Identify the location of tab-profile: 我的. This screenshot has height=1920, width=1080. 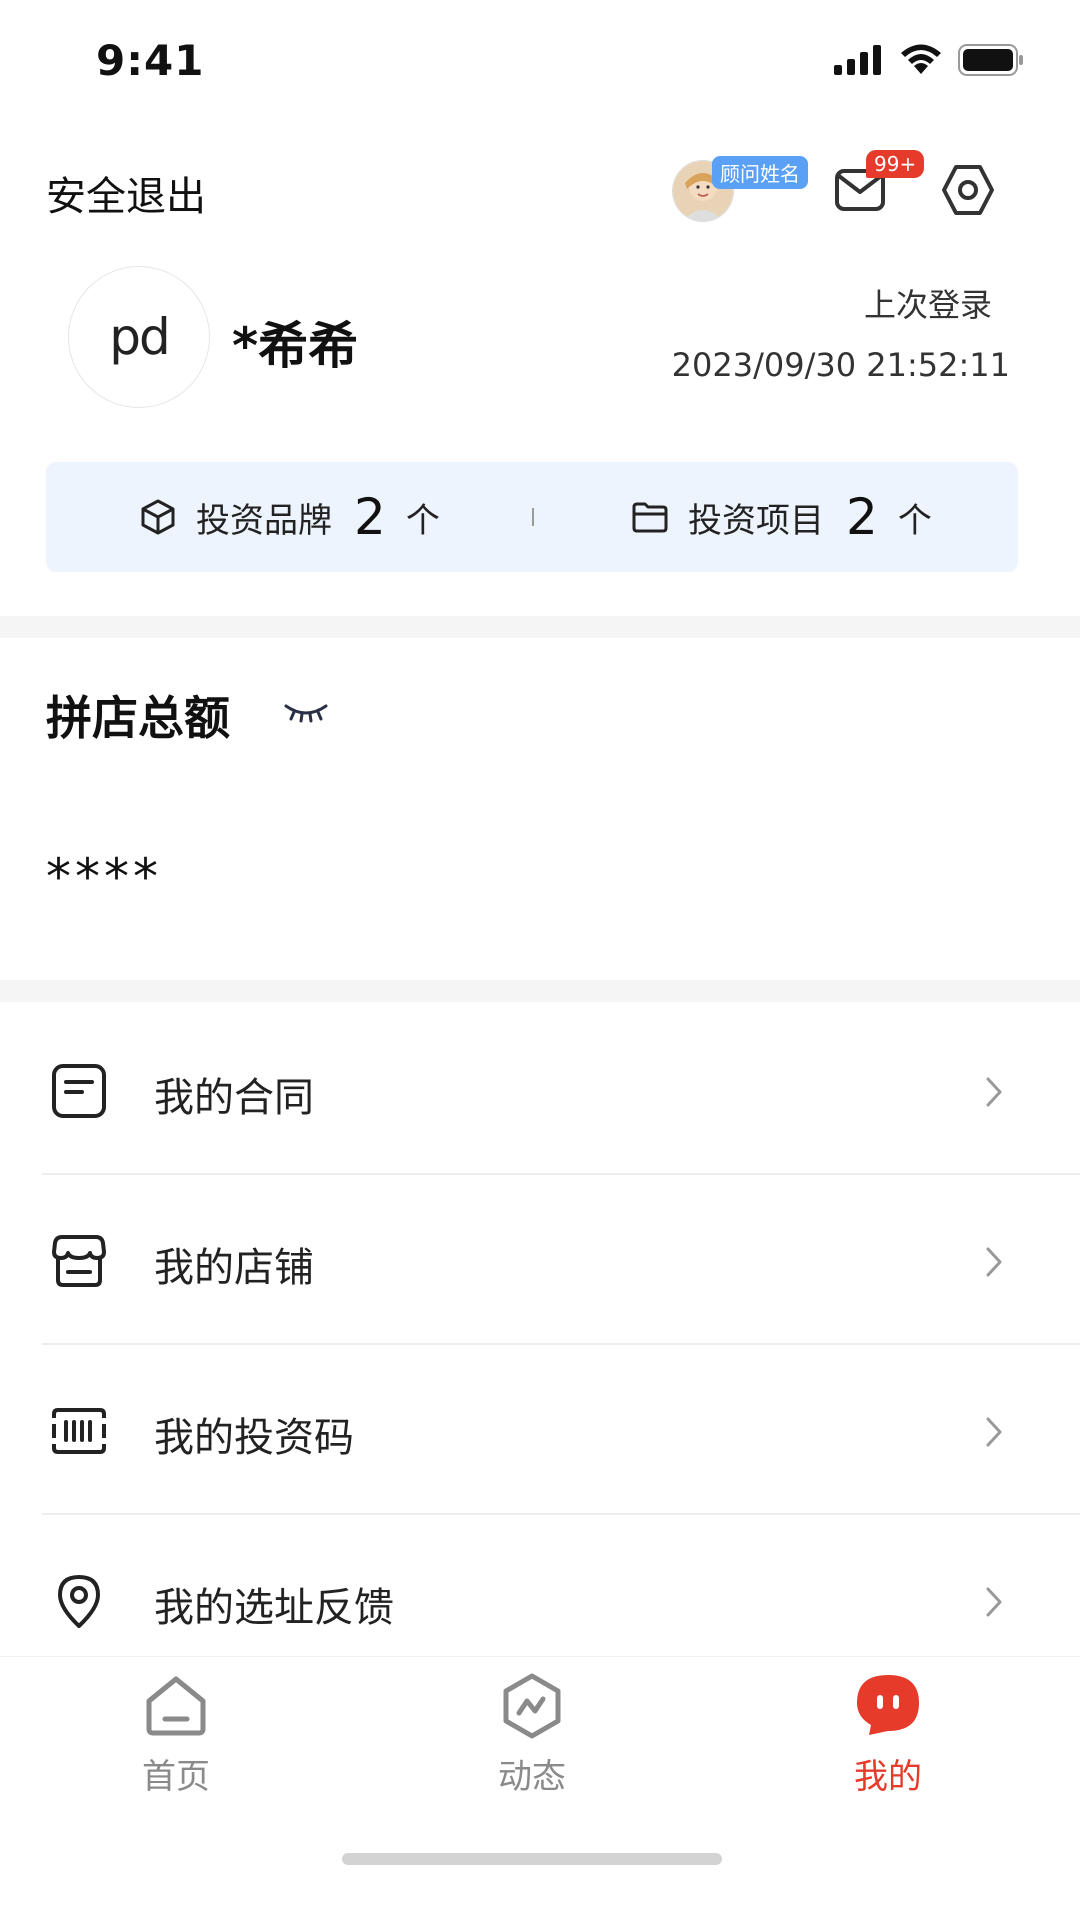
(888, 1734).